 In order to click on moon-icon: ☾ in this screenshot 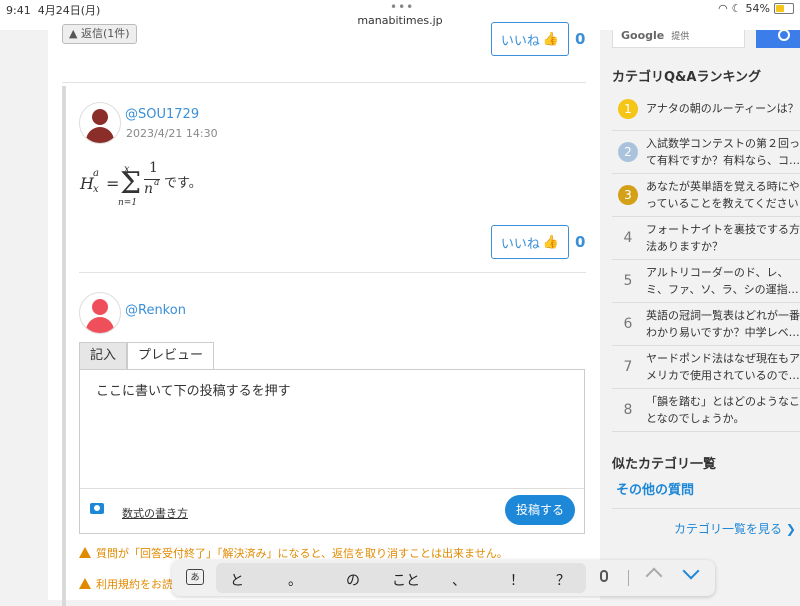, I will do `click(736, 8)`.